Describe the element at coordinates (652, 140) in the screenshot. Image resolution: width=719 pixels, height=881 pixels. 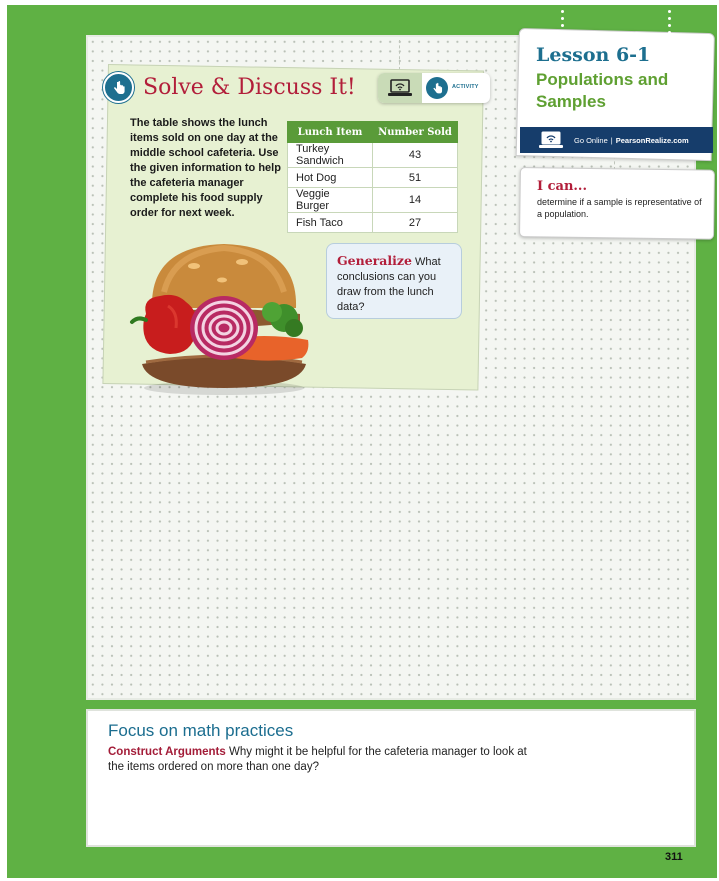
I see `pearson-realize-link: PearsonRealize.com` at that location.